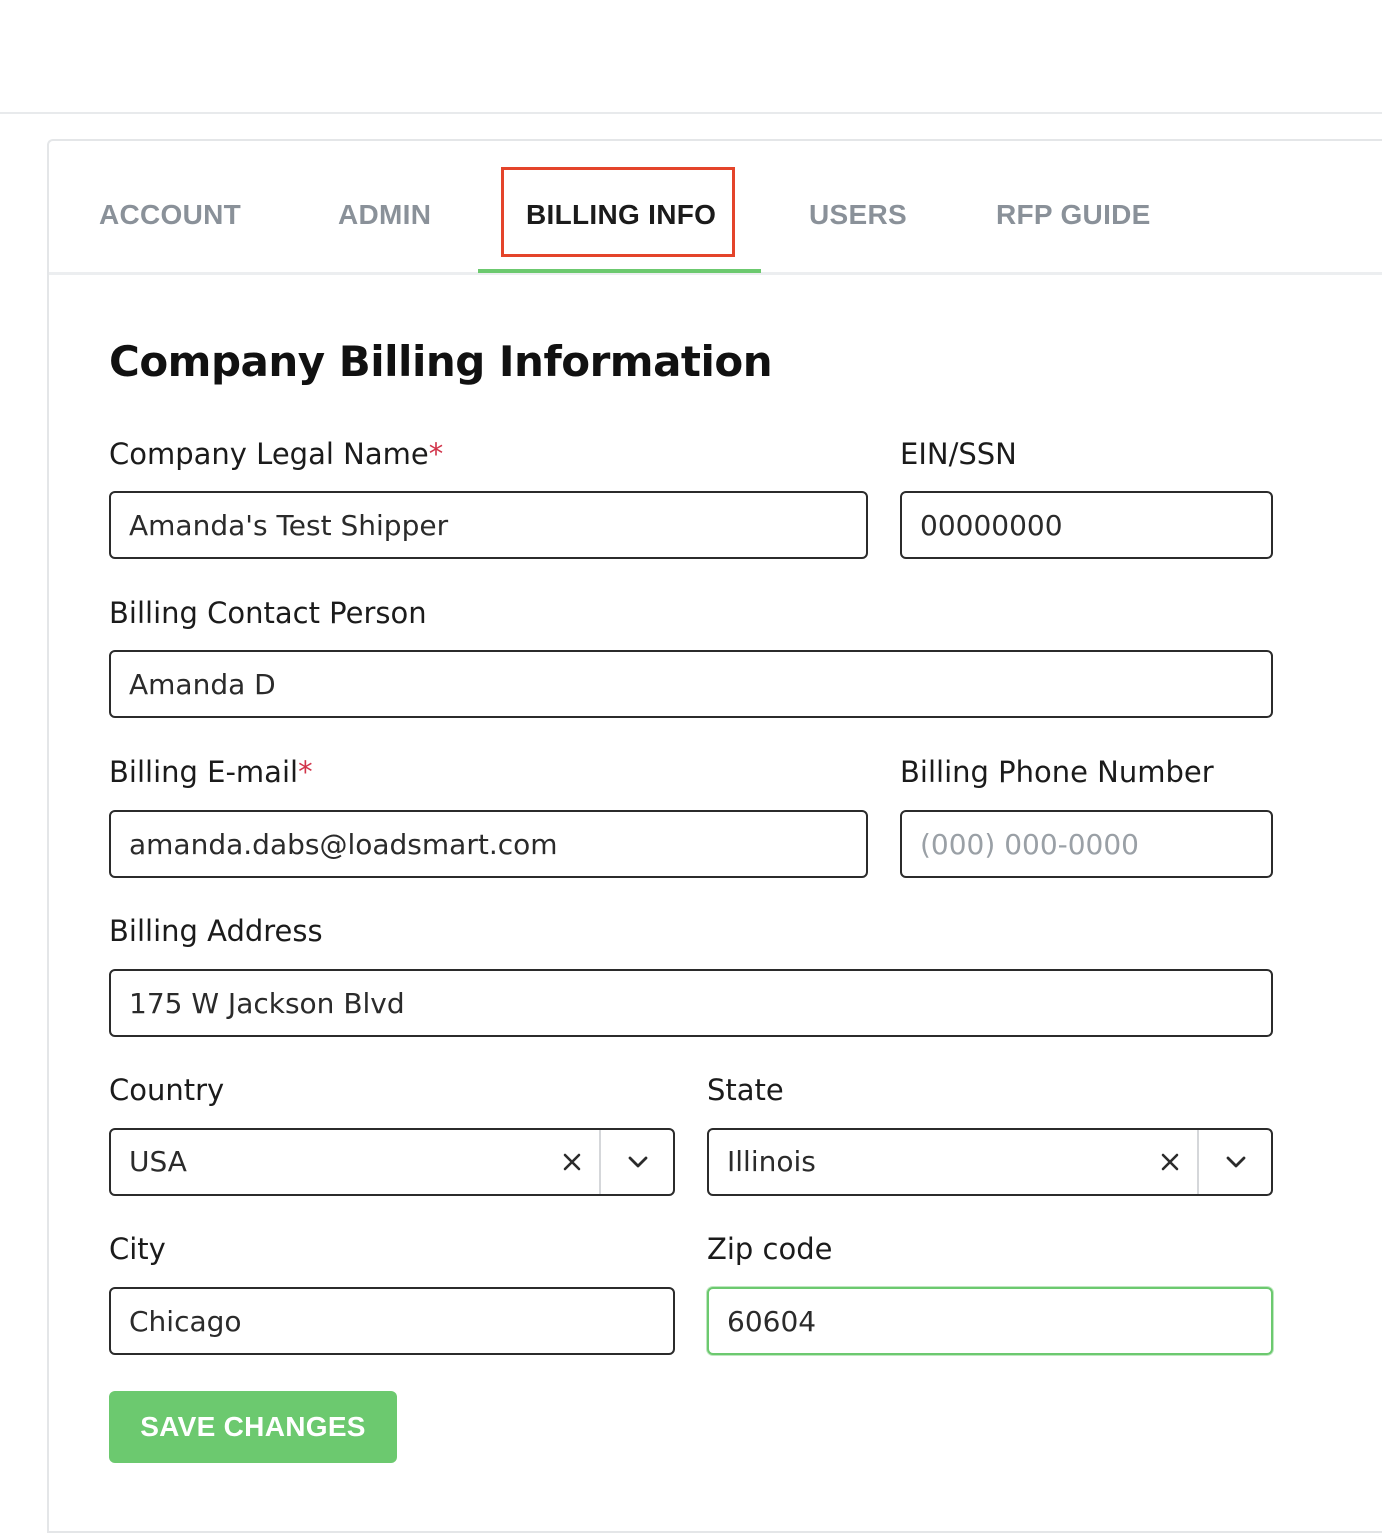  I want to click on email-label-text: Billing E-mail, so click(204, 772).